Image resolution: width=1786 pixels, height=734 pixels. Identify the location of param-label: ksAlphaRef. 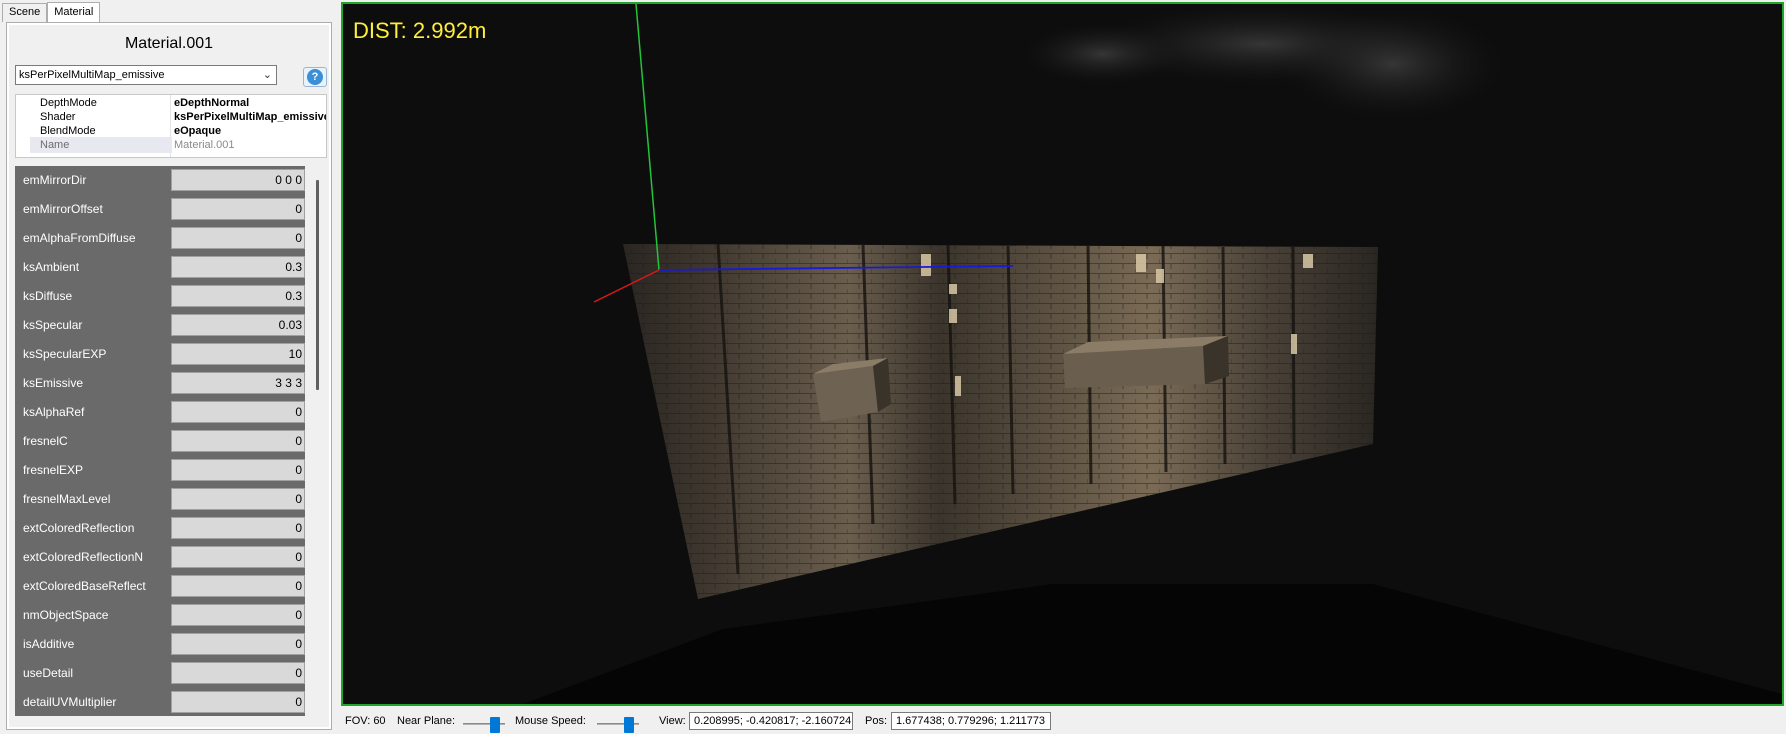
(54, 412).